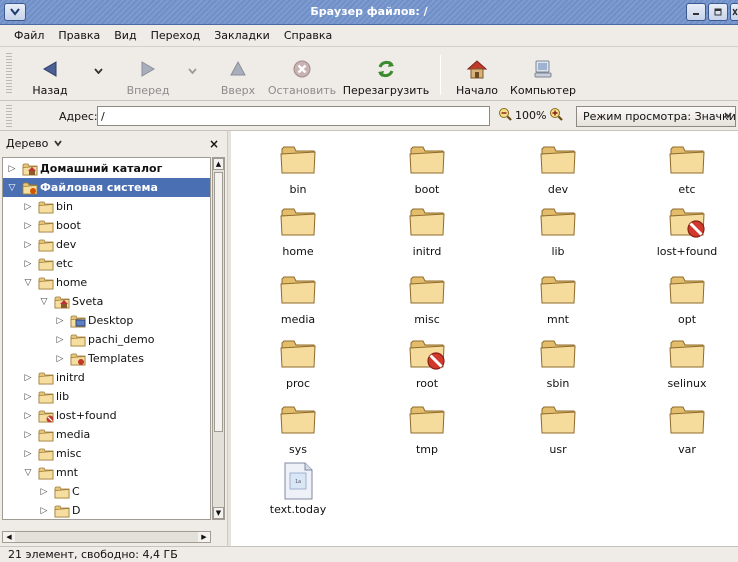 Image resolution: width=738 pixels, height=562 pixels. Describe the element at coordinates (106, 377) in the screenshot. I see `tree-node: ▷ initrd` at that location.